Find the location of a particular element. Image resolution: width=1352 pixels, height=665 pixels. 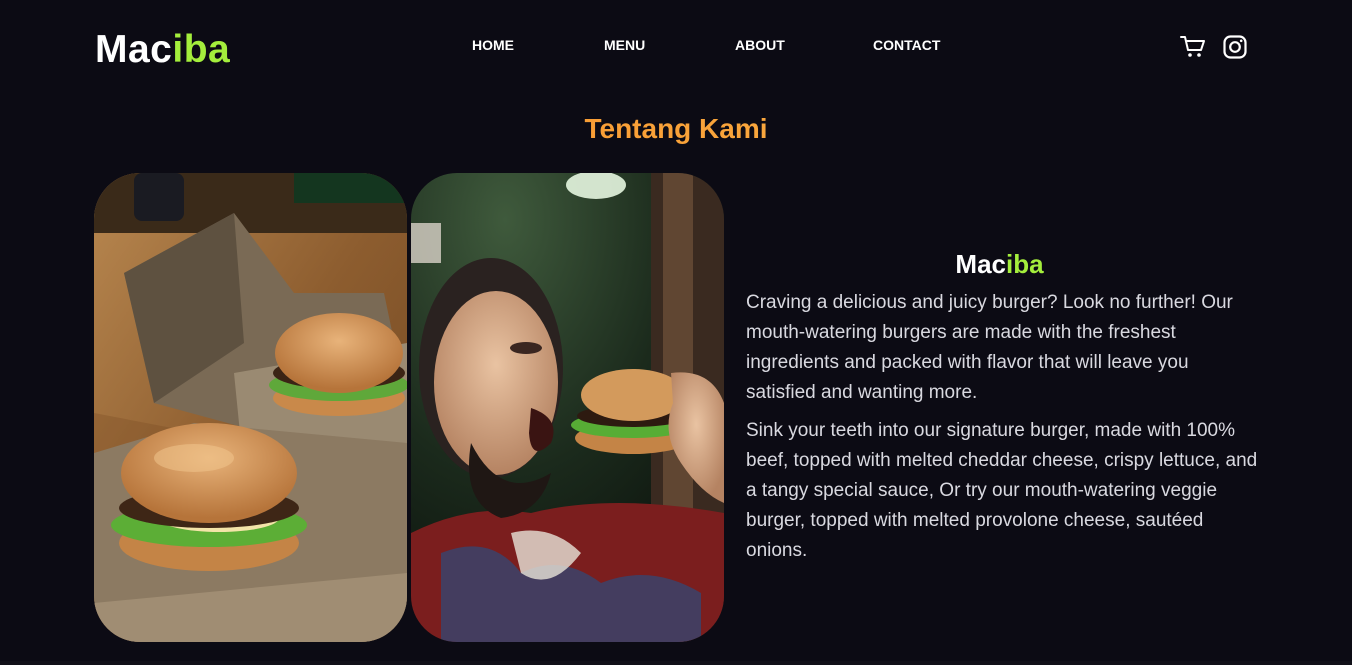

nav-menu: MENU is located at coordinates (624, 45).